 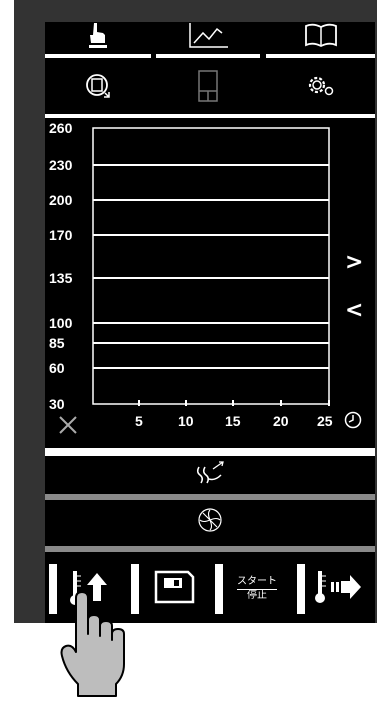 I want to click on open-book-icon, so click(x=321, y=37).